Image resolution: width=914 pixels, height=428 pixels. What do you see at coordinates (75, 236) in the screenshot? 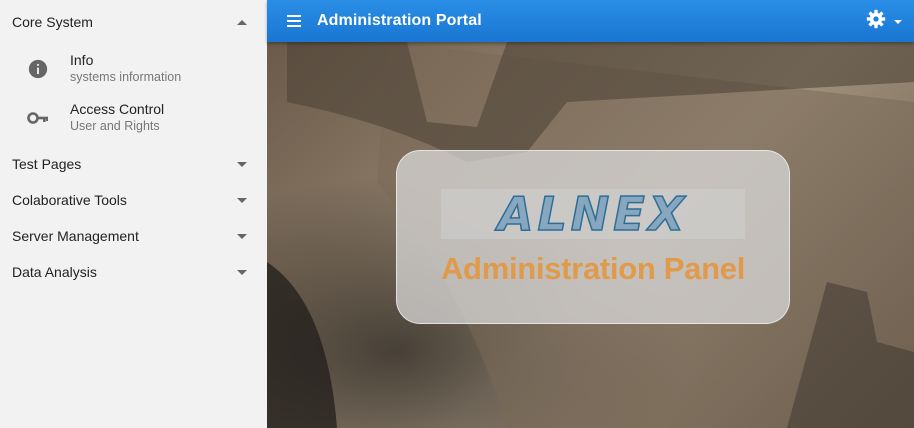
I see `sidebar-section-label: Server Management` at bounding box center [75, 236].